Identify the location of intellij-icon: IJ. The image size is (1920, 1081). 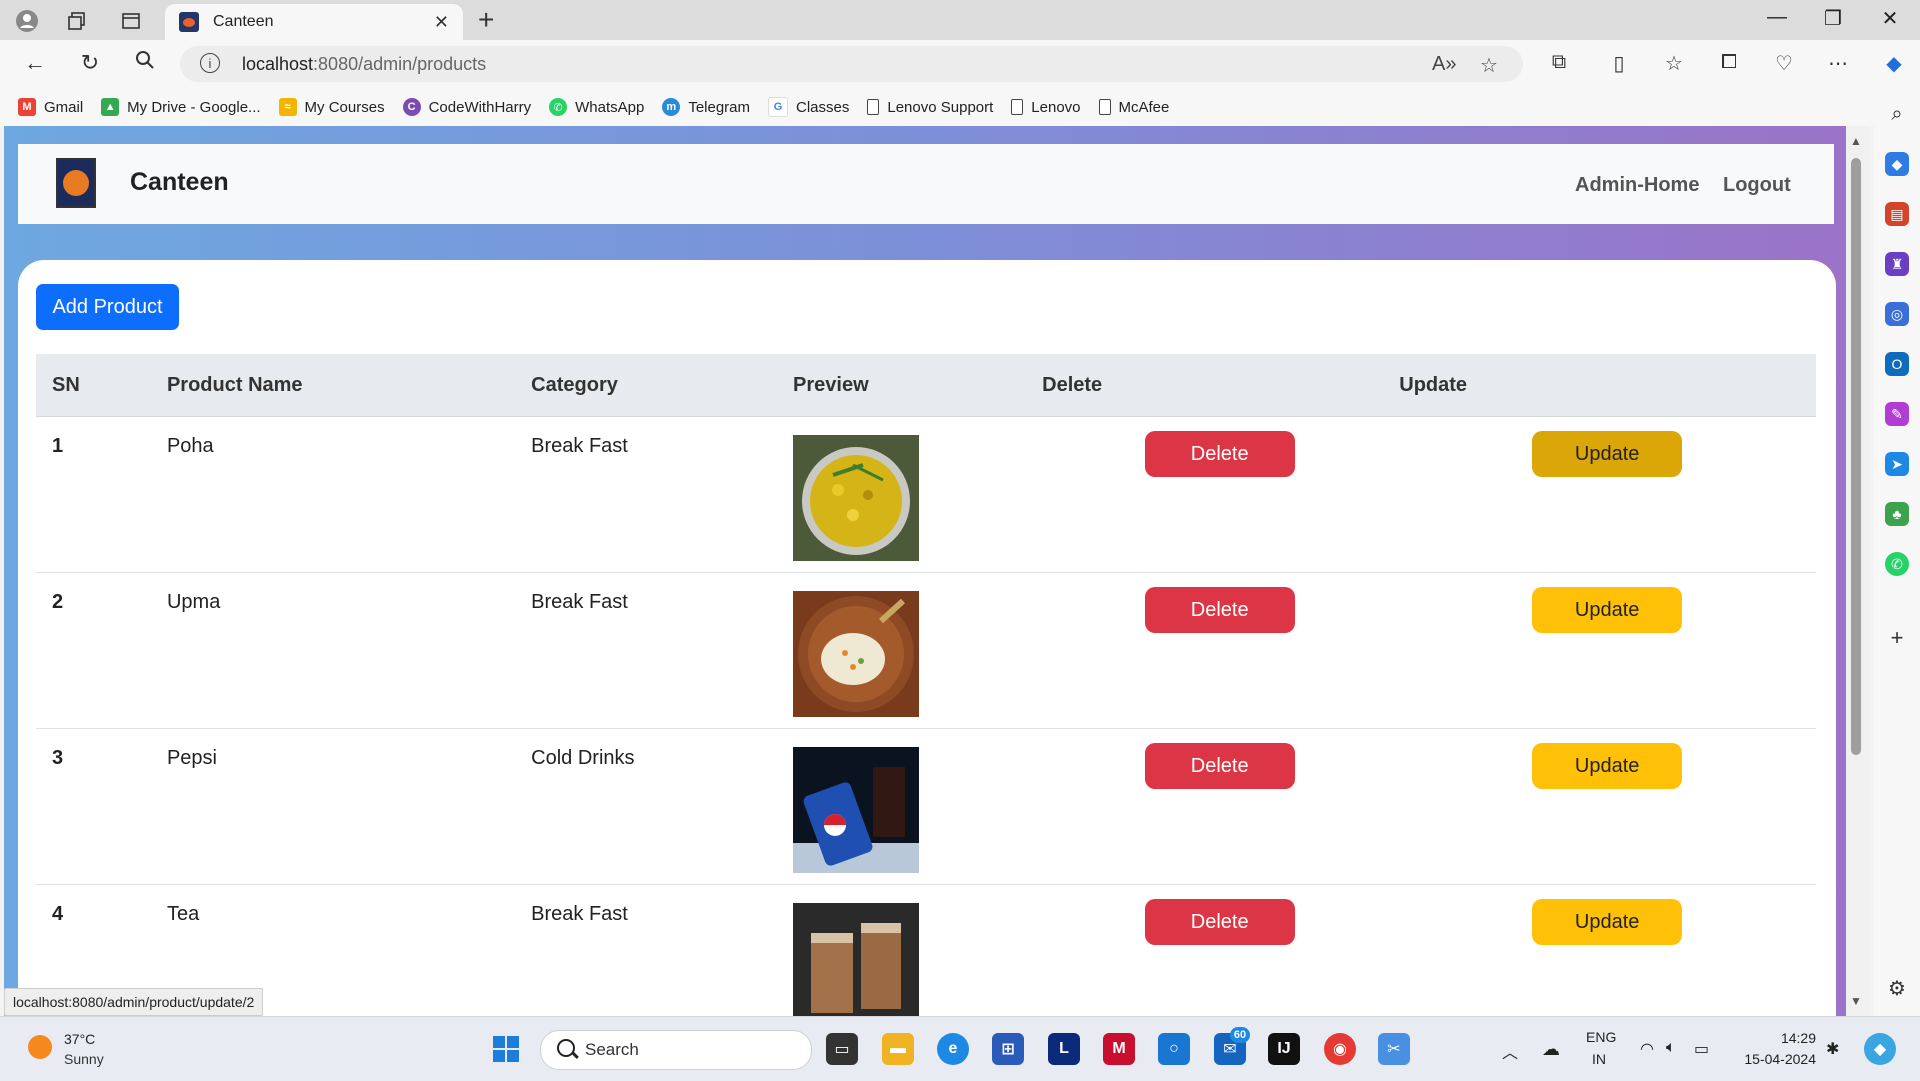
(1284, 1049).